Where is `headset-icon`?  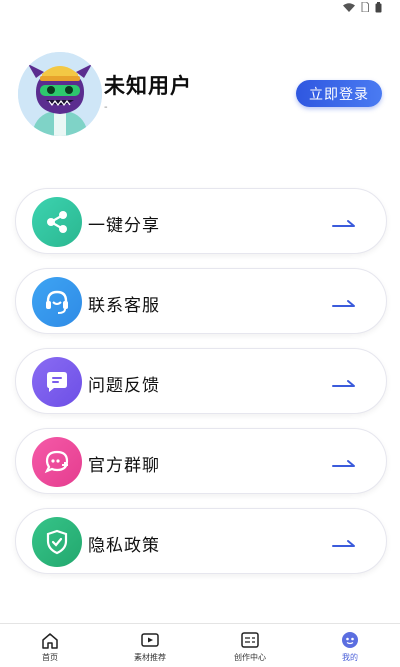
headset-icon is located at coordinates (55, 300).